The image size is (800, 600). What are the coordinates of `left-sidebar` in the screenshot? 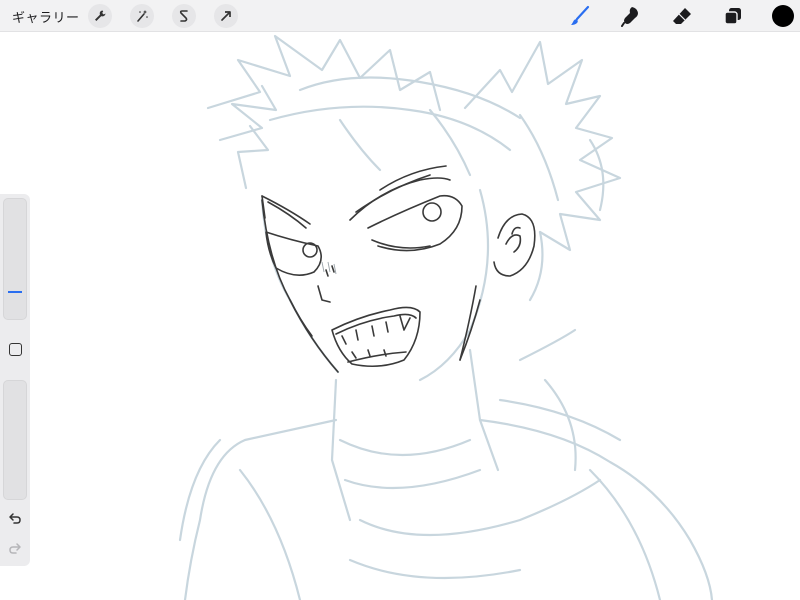 It's located at (15, 380).